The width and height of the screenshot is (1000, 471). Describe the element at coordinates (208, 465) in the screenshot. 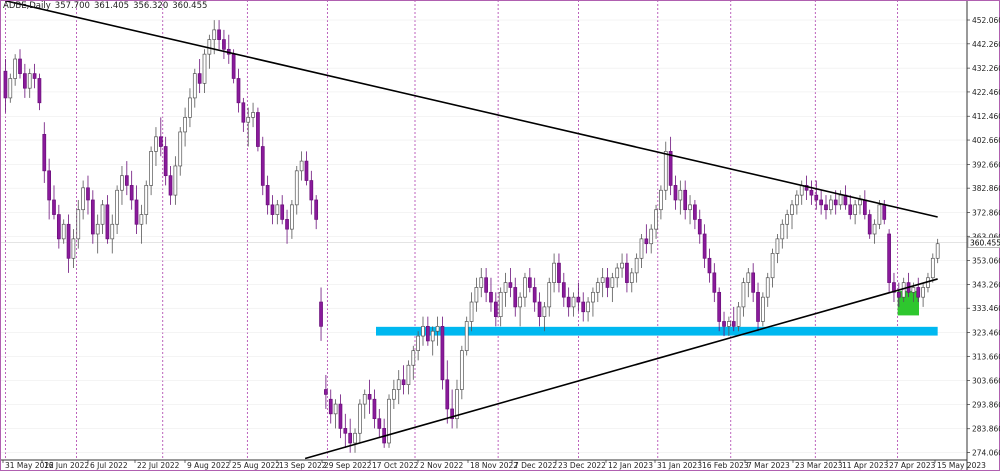

I see `date-tick-label: 9 Aug 2022` at that location.